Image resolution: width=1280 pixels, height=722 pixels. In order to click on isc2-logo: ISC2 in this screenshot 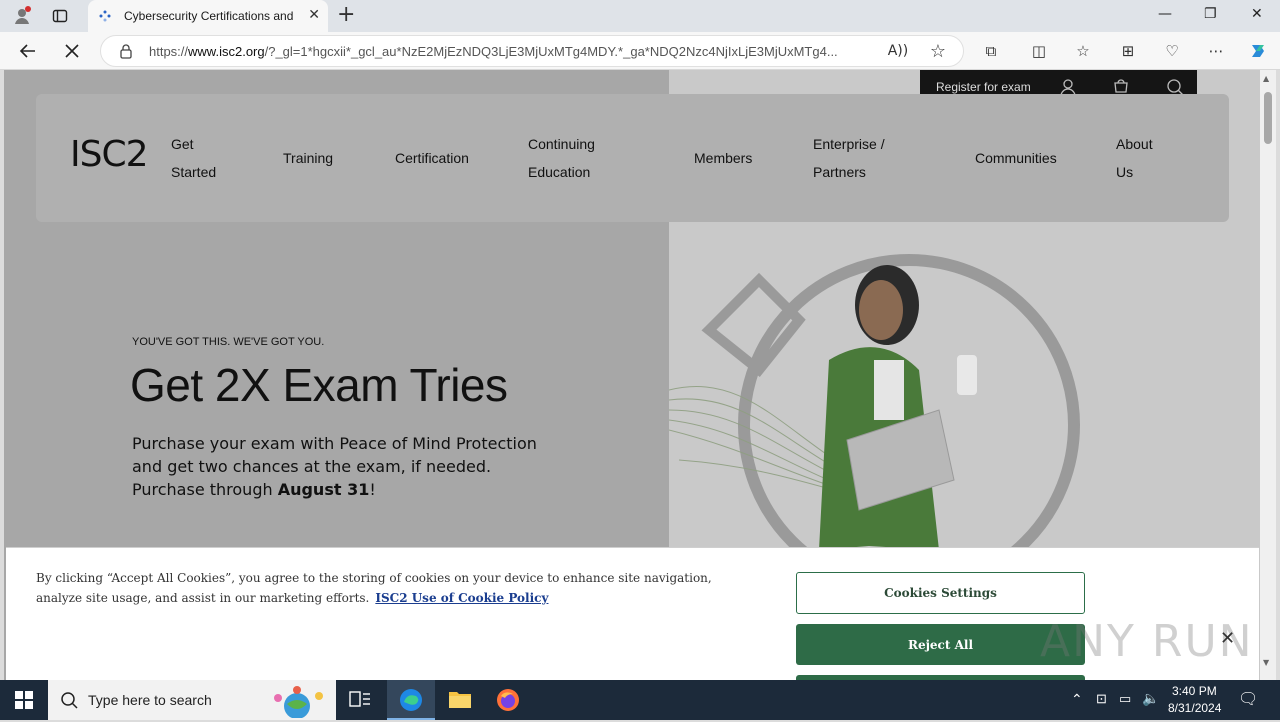, I will do `click(109, 154)`.